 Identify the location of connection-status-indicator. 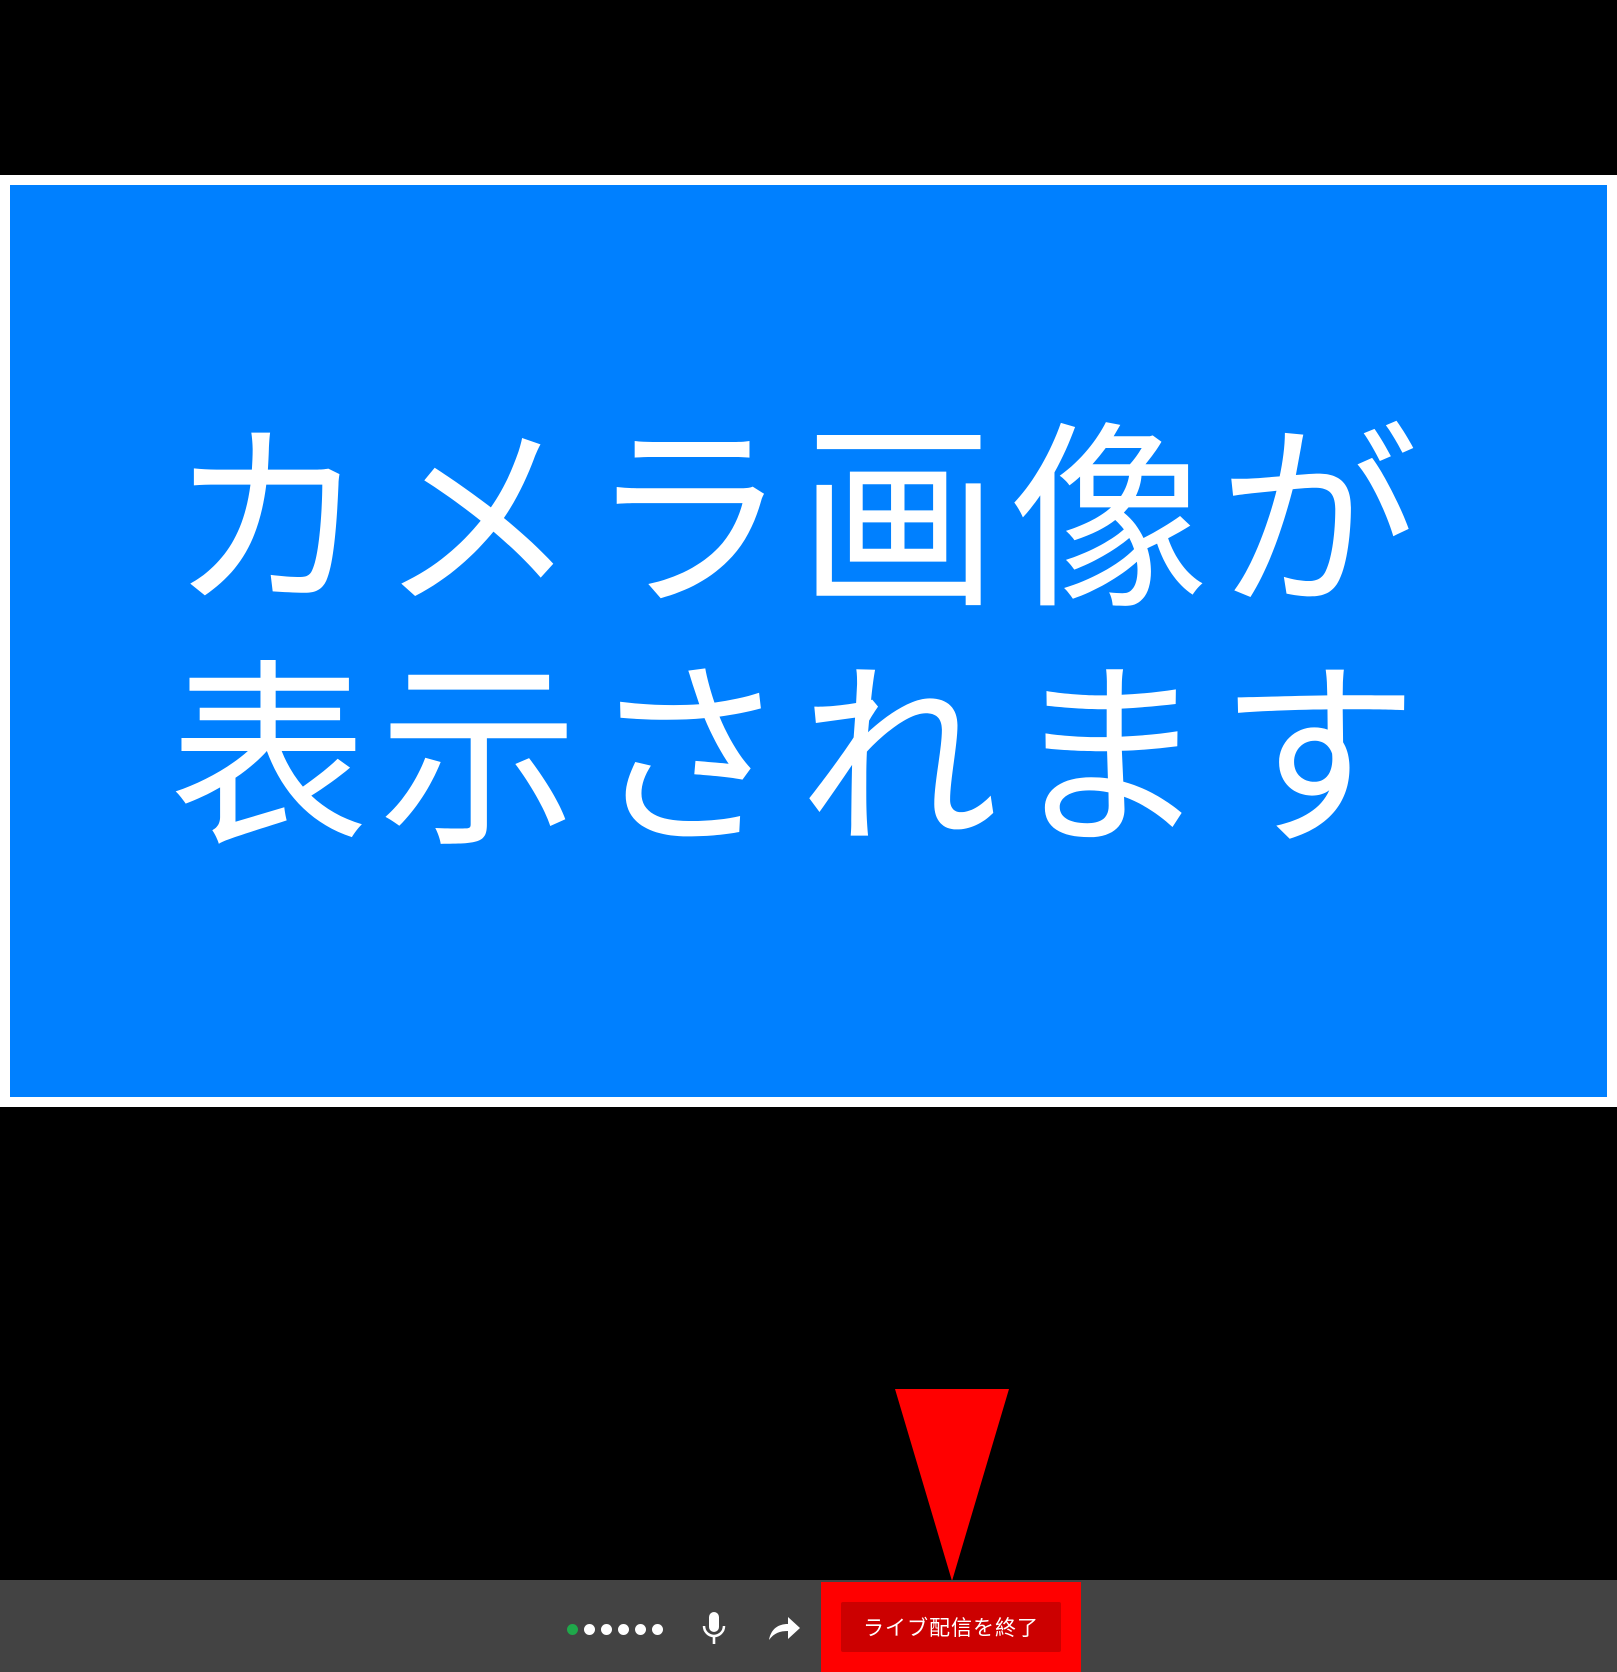
(615, 1629).